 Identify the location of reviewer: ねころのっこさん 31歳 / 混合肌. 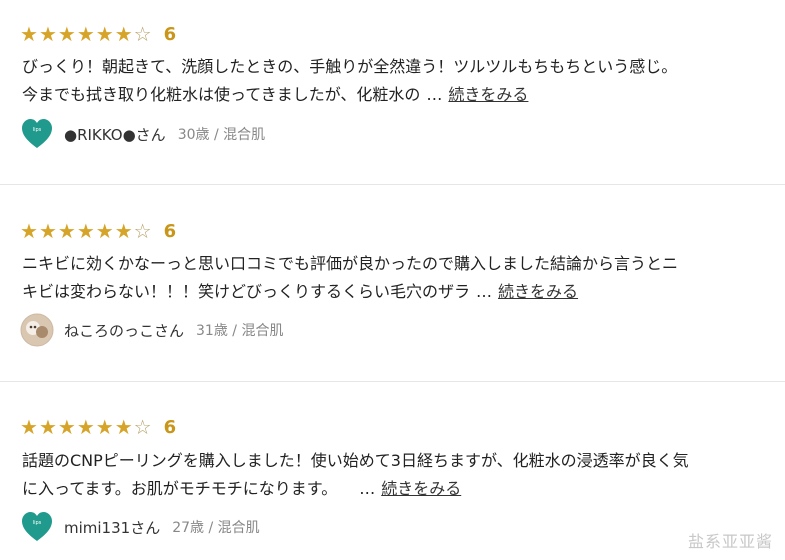
(151, 330).